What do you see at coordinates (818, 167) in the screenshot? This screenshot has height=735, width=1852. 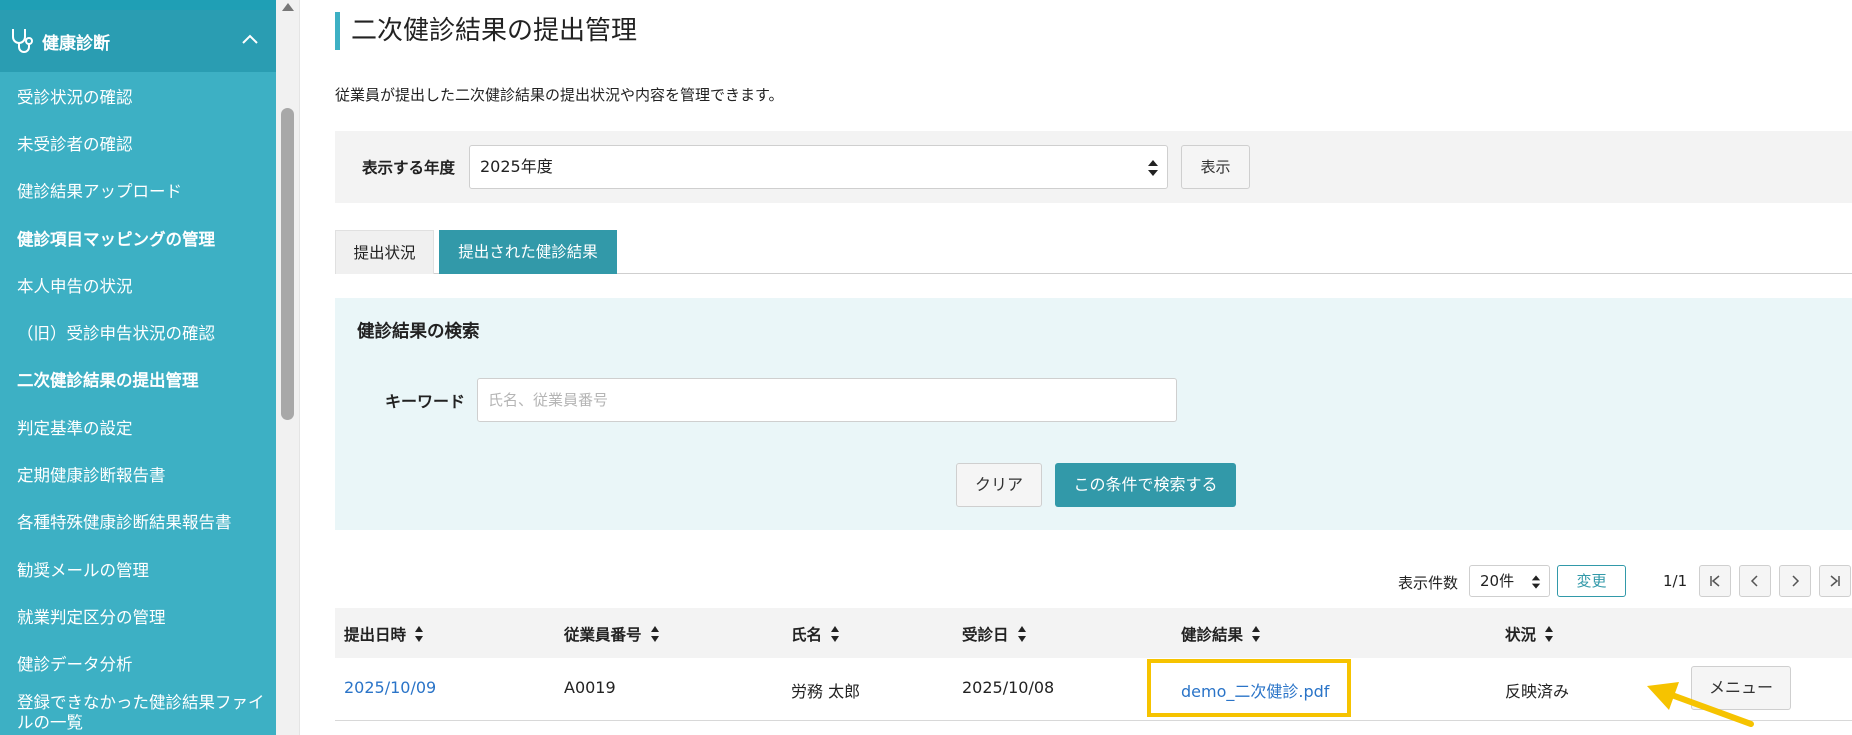 I see `year-select: 2025年度` at bounding box center [818, 167].